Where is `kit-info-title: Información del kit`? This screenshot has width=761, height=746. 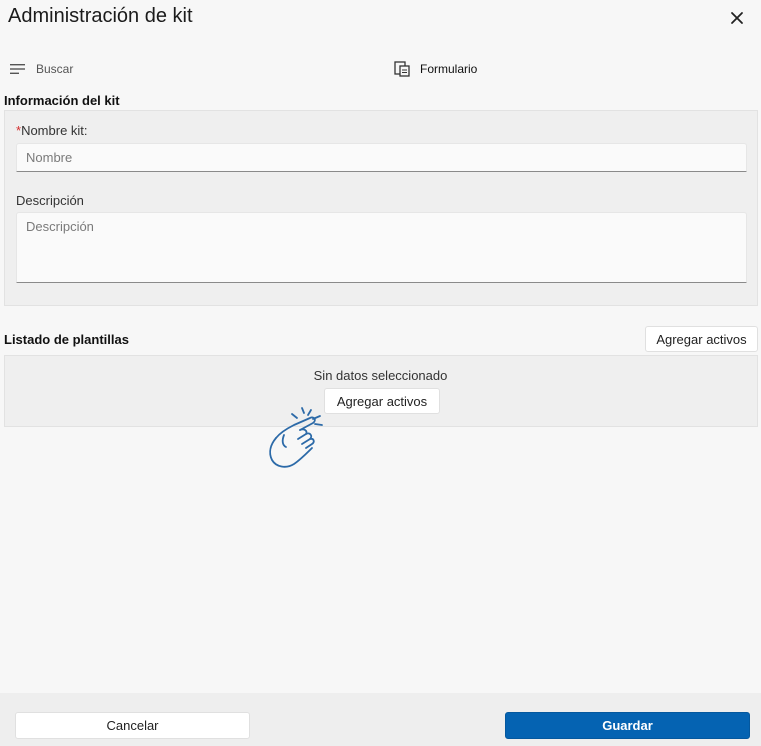
kit-info-title: Información del kit is located at coordinates (62, 100).